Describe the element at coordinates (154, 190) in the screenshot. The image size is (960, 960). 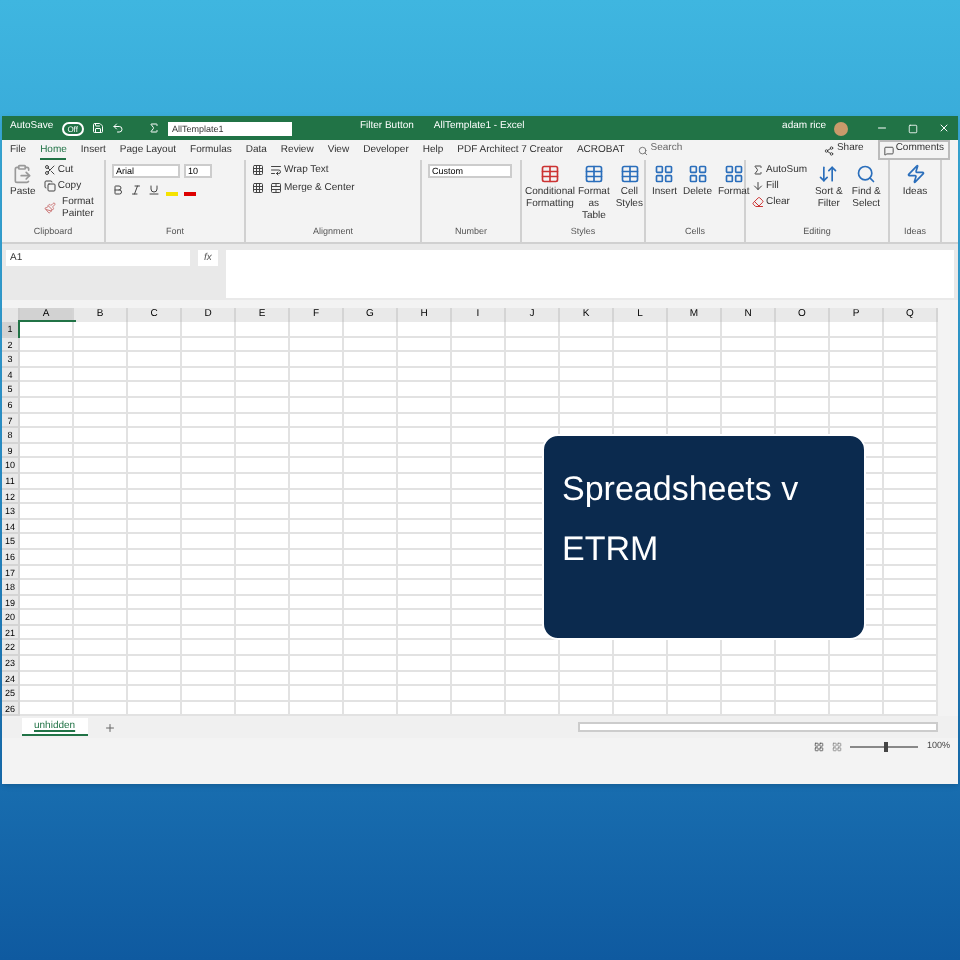
I see `underline-icon` at that location.